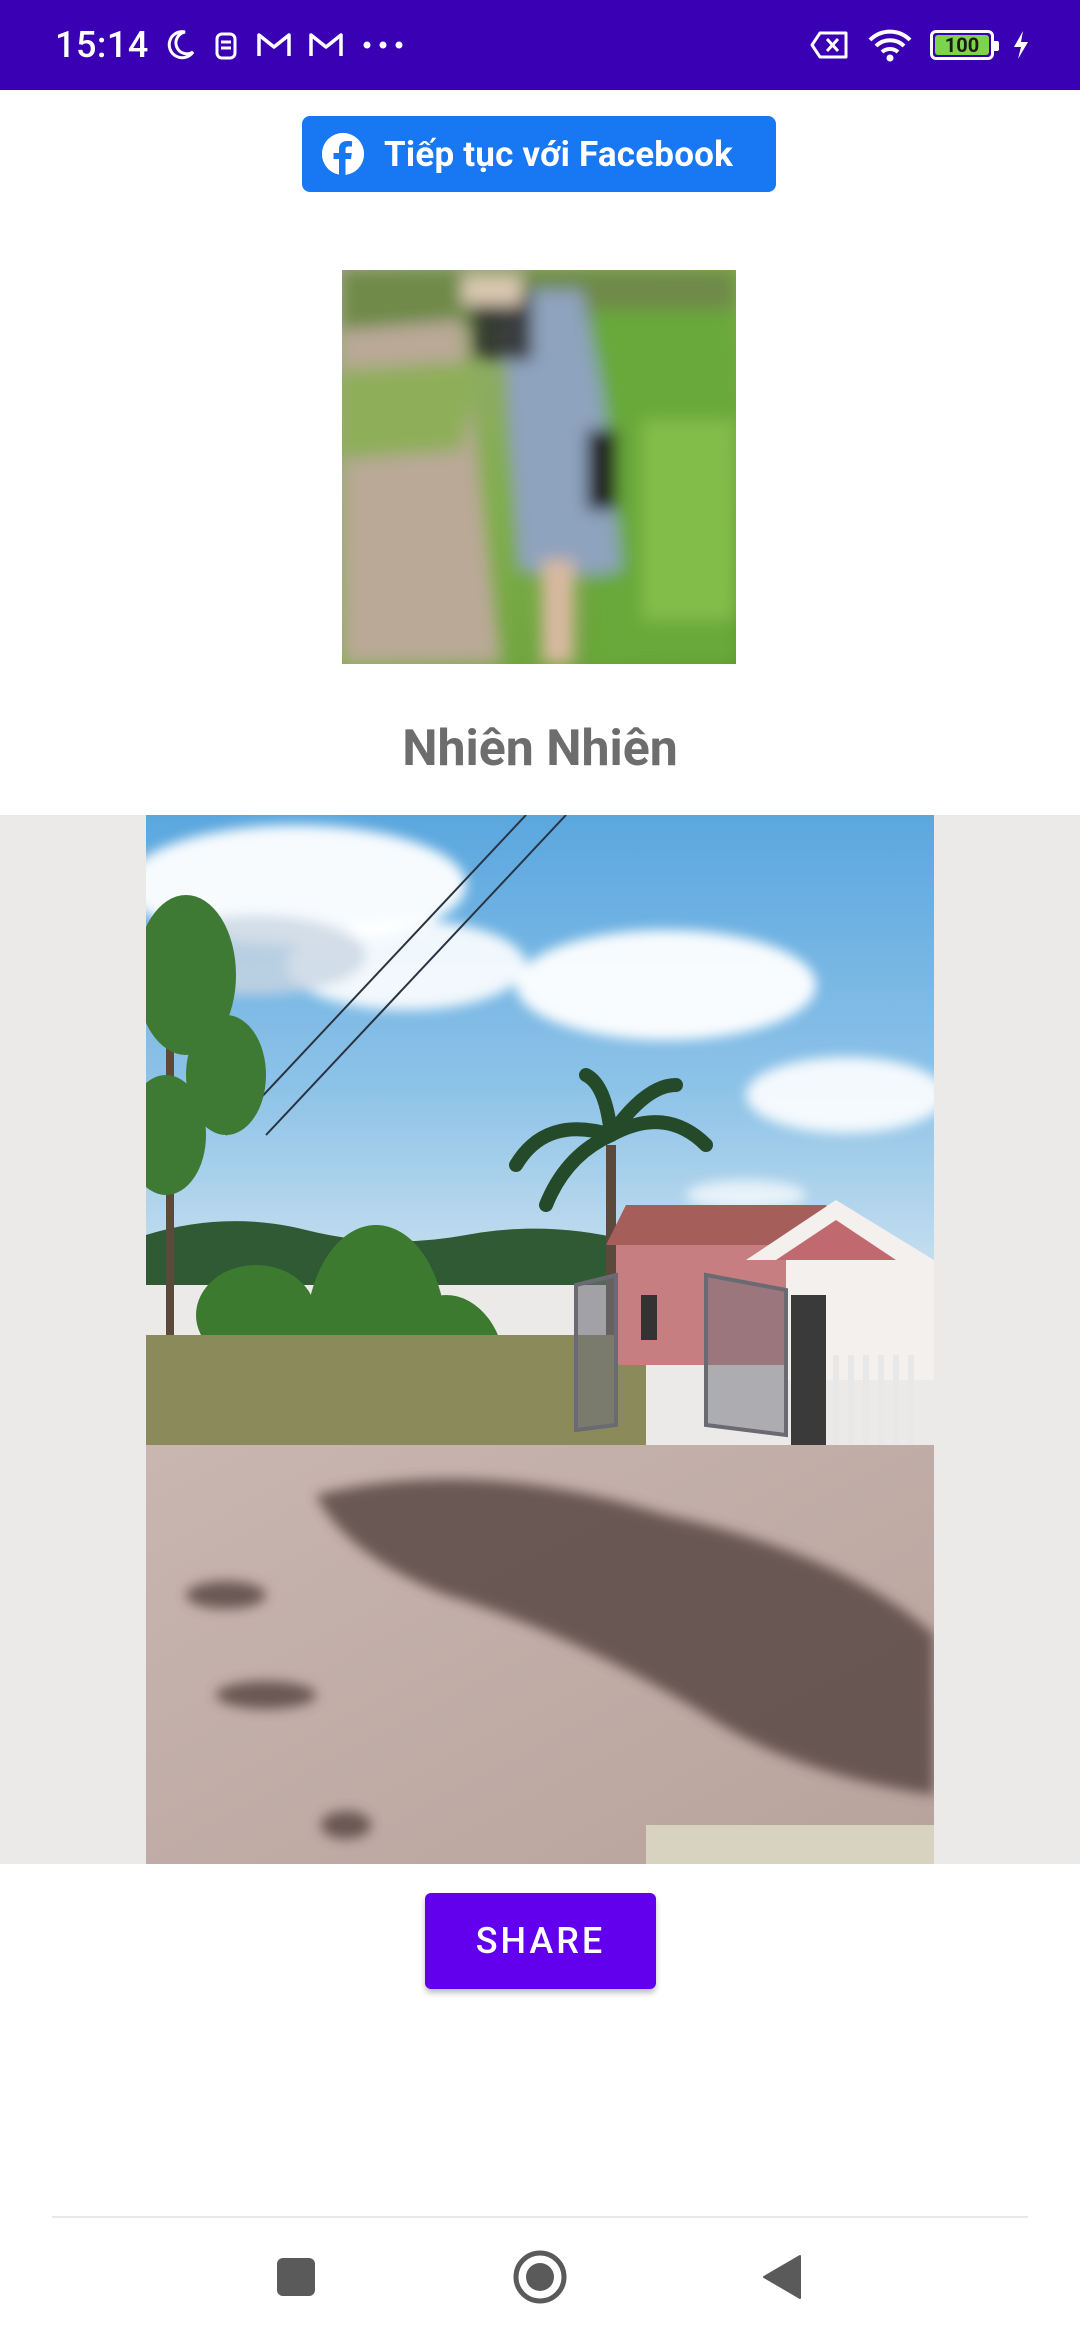 The width and height of the screenshot is (1080, 2340). I want to click on continue-with-facebook-button: Tiếp tục với Facebook, so click(539, 154).